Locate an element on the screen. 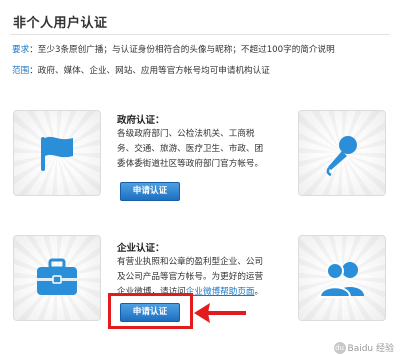  enterprise-icon-tile is located at coordinates (57, 278).